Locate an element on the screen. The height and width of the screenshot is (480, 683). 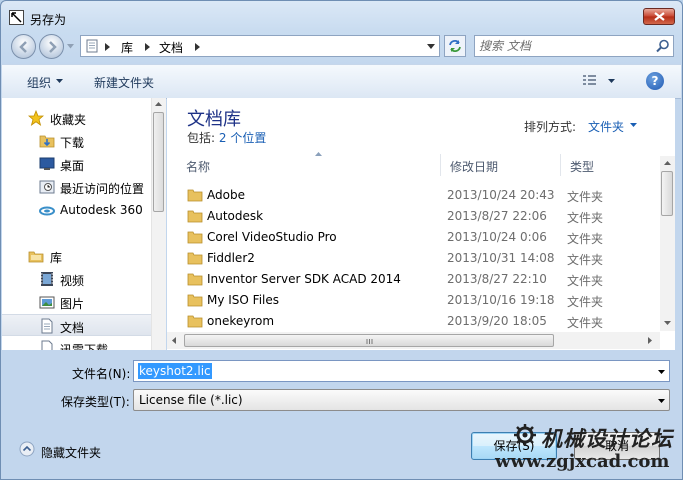
pictures-icon is located at coordinates (47, 302).